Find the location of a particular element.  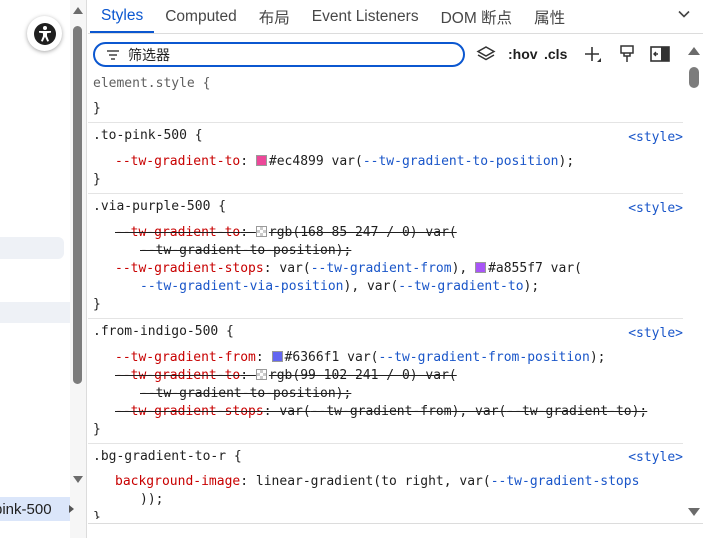

bottom-toolbar is located at coordinates (395, 530).